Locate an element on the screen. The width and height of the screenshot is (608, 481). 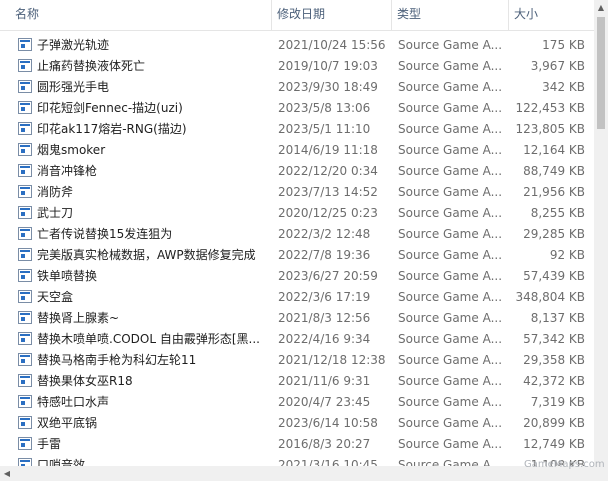
file-date: 2021/8/3 12:56 is located at coordinates (324, 318).